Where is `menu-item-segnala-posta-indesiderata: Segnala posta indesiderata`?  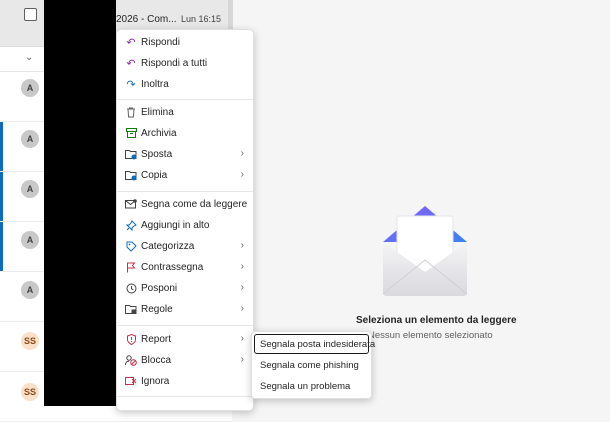
menu-item-segnala-posta-indesiderata: Segnala posta indesiderata is located at coordinates (314, 344).